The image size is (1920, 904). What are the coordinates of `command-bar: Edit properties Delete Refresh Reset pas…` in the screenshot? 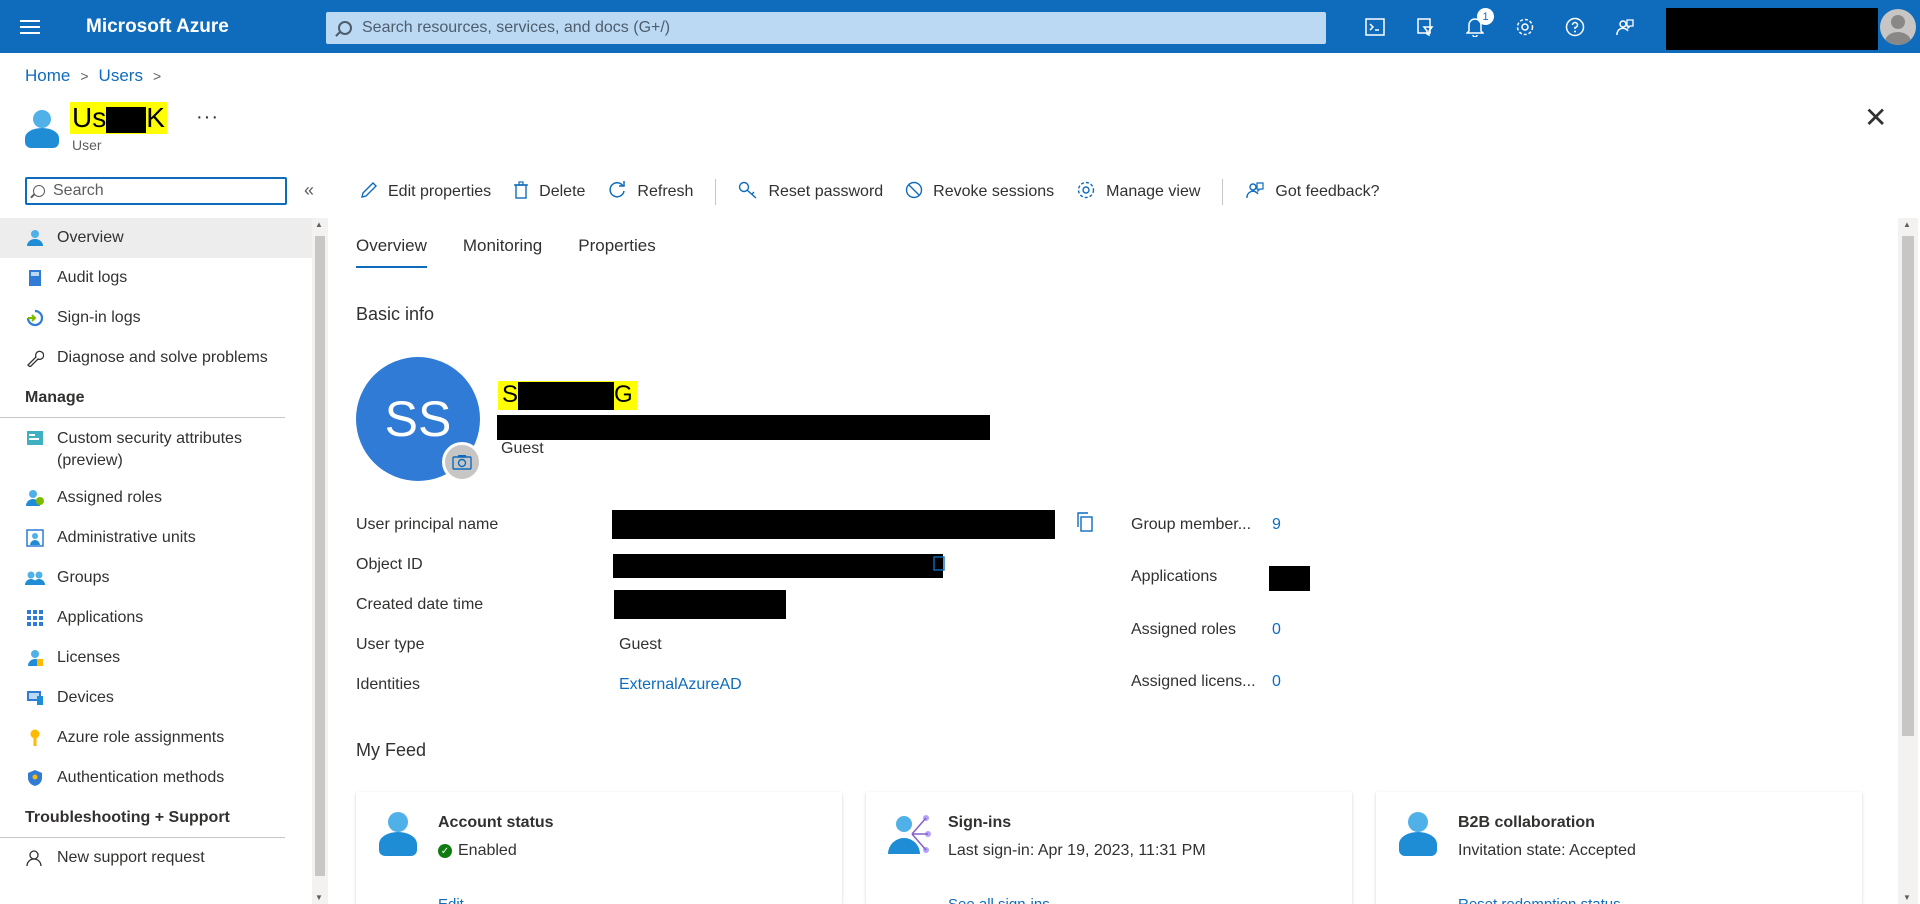 It's located at (880, 192).